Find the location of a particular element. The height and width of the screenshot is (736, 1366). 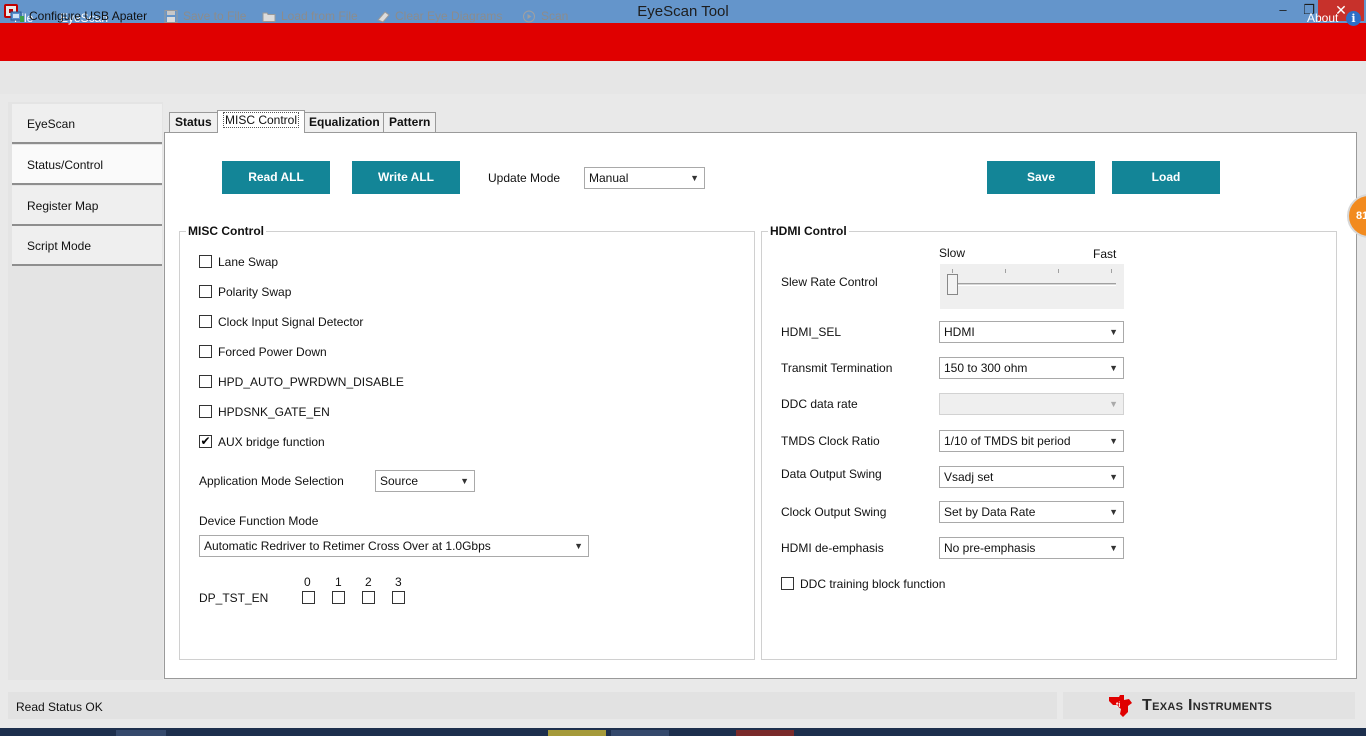

dp-tst-en-bit-2-label: 2 is located at coordinates (368, 582).